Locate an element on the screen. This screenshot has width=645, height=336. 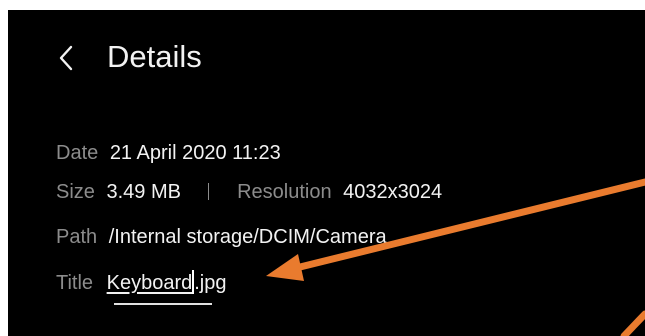
date-row: Date 21 April 2020 11:23 is located at coordinates (168, 153).